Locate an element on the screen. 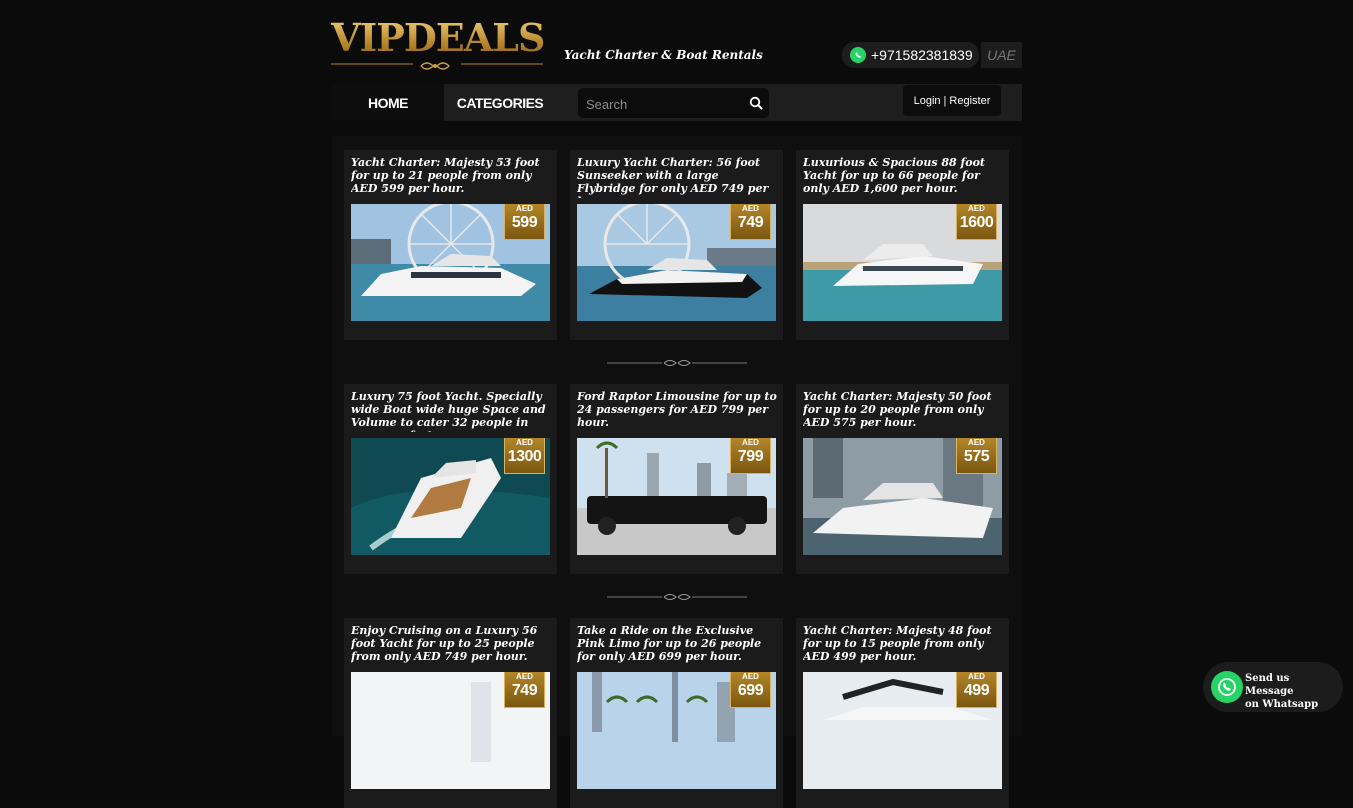 The height and width of the screenshot is (808, 1353). nav-home: HOME is located at coordinates (388, 102).